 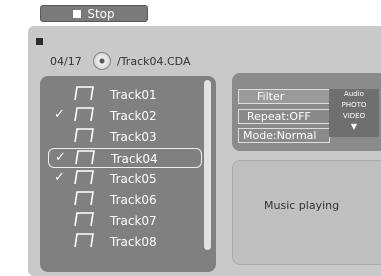 What do you see at coordinates (354, 126) in the screenshot?
I see `dropdown-arrow-icon: ▼` at bounding box center [354, 126].